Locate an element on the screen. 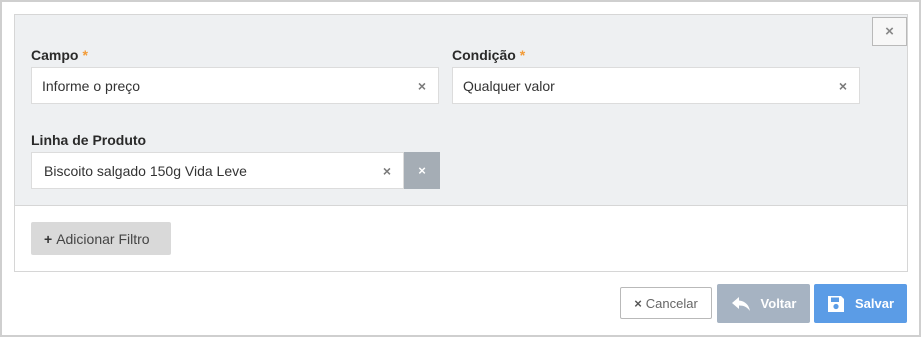  back-button: Voltar is located at coordinates (763, 303).